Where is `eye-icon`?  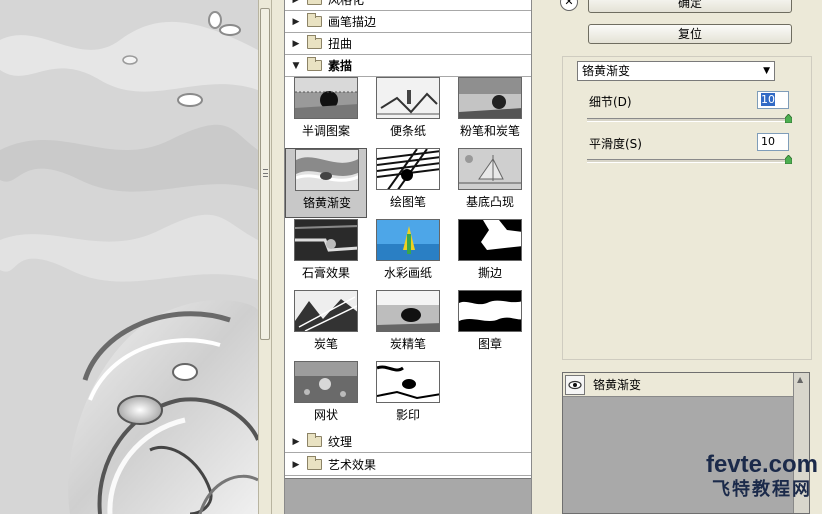
eye-icon is located at coordinates (575, 384).